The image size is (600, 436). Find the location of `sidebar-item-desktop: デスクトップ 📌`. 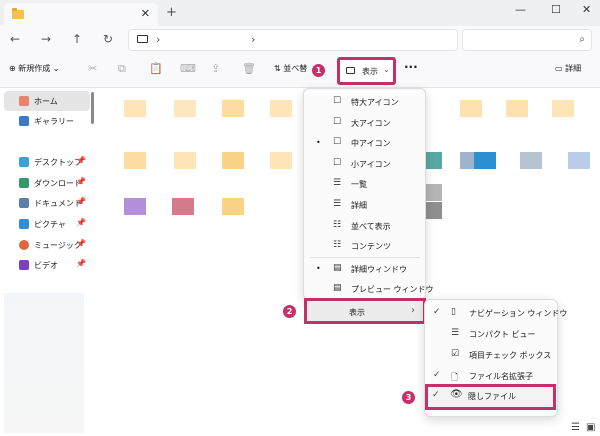

sidebar-item-desktop: デスクトップ 📌 is located at coordinates (47, 162).